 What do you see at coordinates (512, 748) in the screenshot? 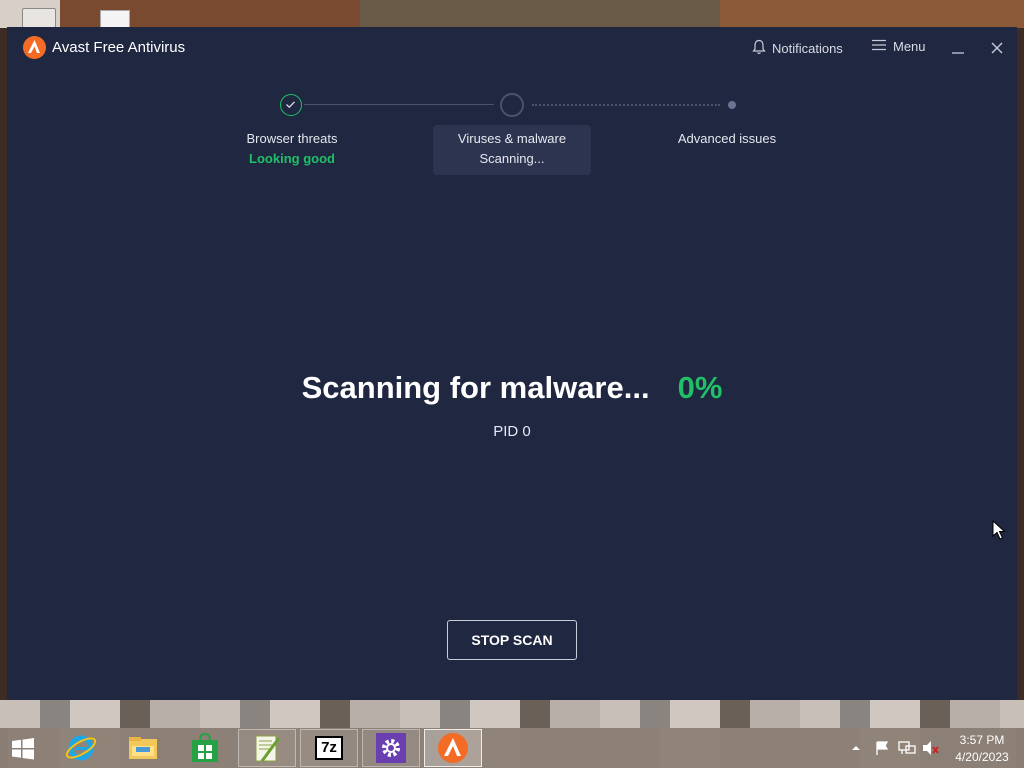
I see `taskbar: 7z` at bounding box center [512, 748].